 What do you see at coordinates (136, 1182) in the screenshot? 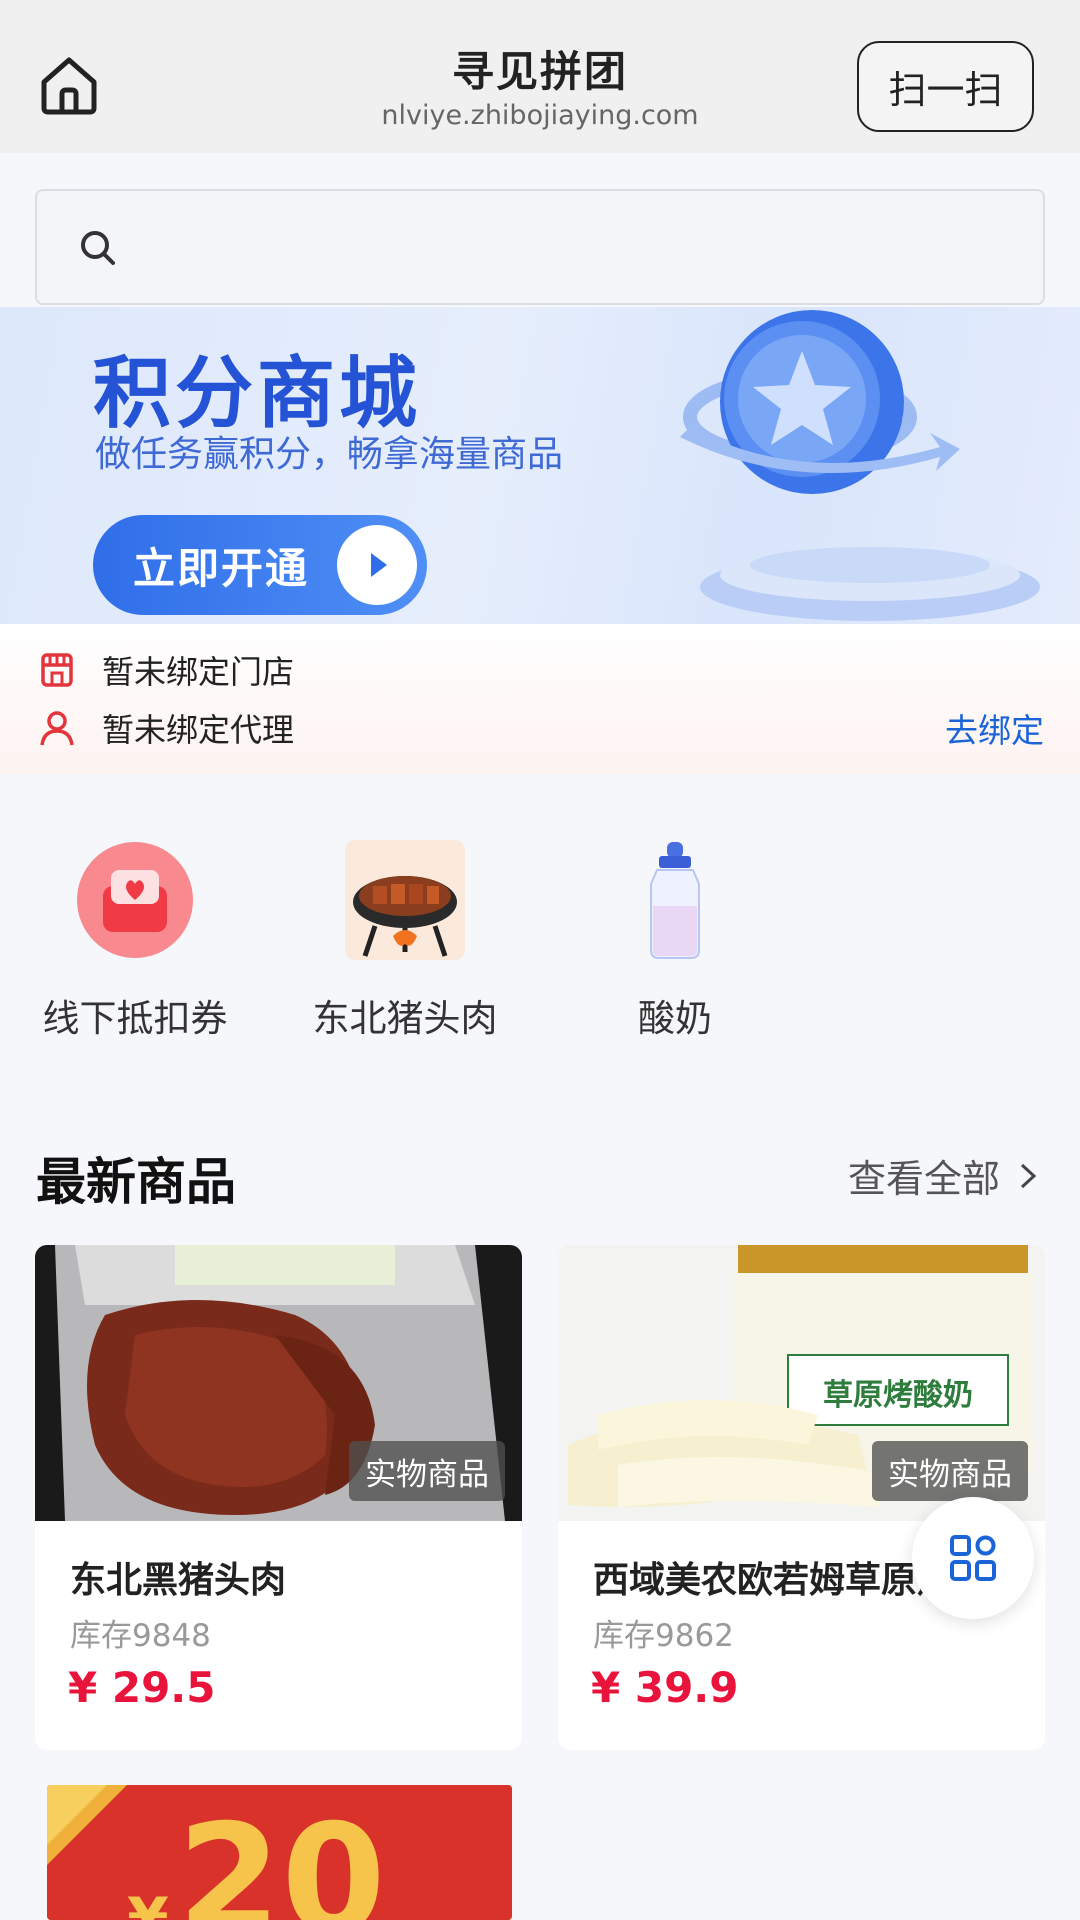
I see `section-title: 最新商品` at bounding box center [136, 1182].